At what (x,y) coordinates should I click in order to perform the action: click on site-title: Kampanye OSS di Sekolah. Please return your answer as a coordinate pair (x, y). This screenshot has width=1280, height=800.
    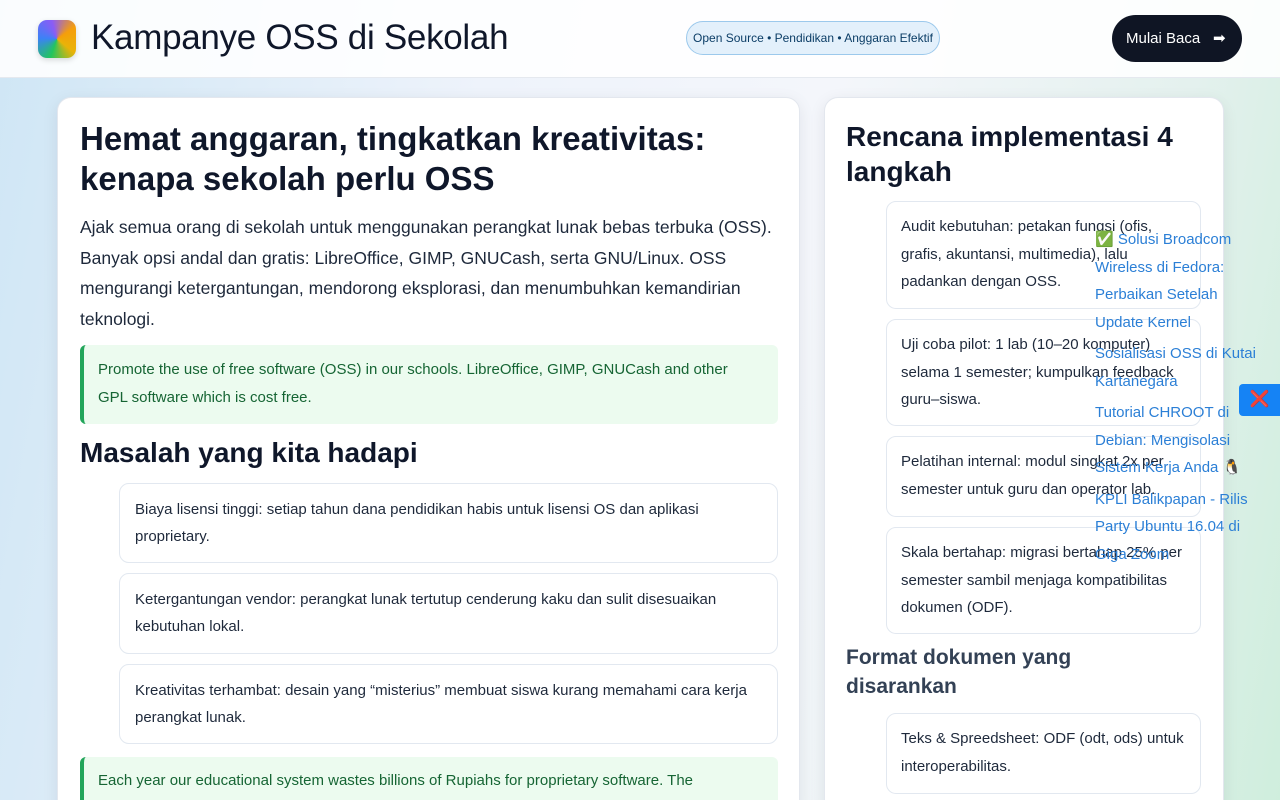
    Looking at the image, I should click on (300, 38).